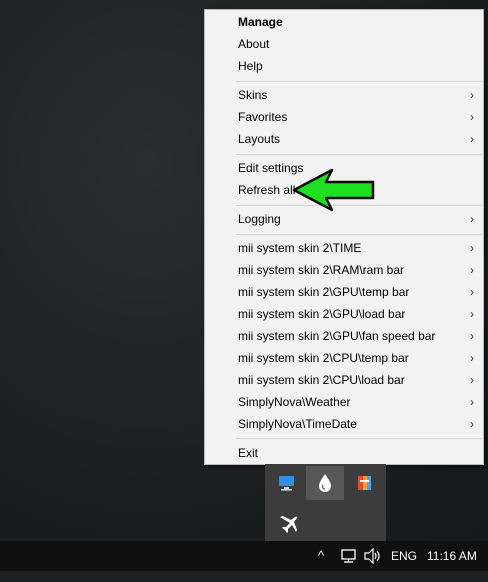 This screenshot has width=488, height=582. I want to click on menu-item-exit: Exit, so click(344, 453).